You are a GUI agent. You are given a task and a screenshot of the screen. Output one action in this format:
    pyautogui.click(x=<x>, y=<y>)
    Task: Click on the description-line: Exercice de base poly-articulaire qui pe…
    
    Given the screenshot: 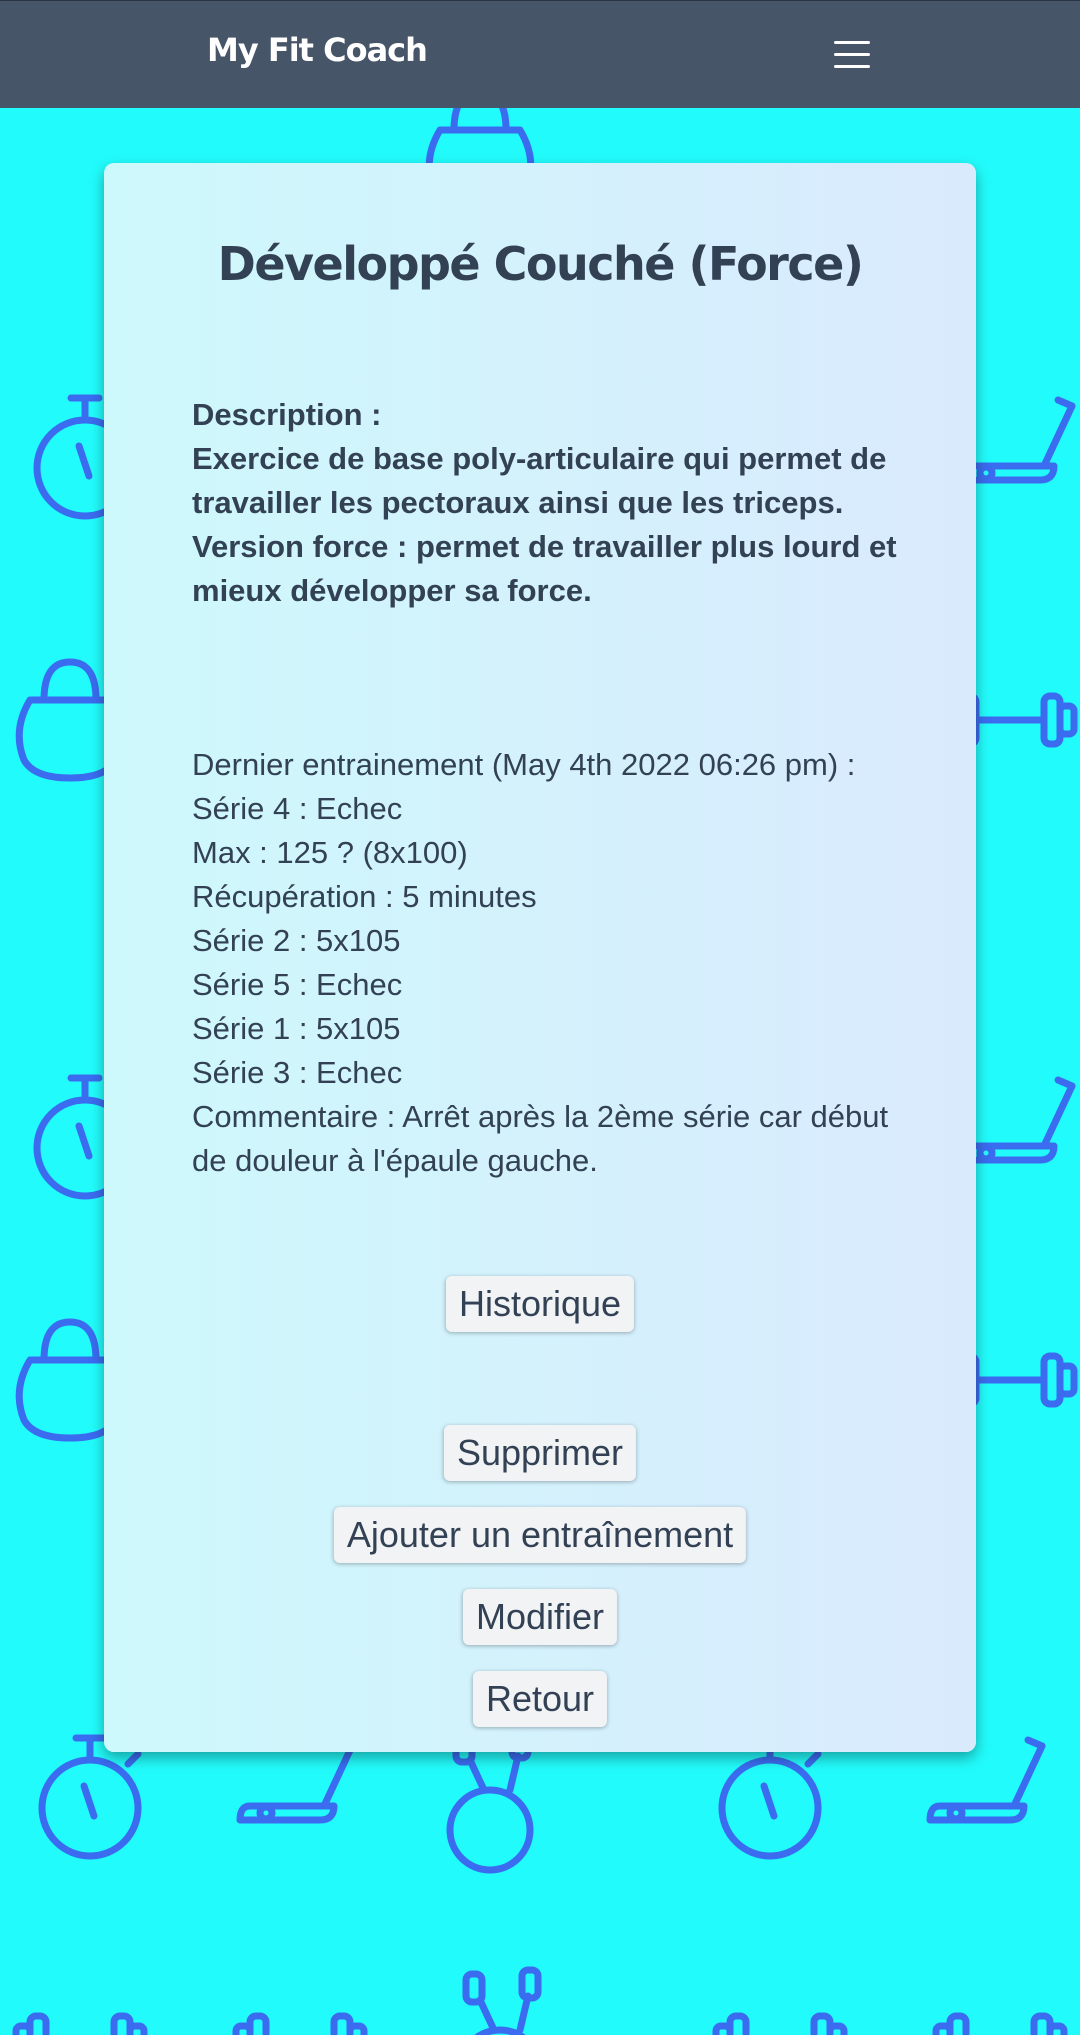 What is the action you would take?
    pyautogui.click(x=539, y=480)
    